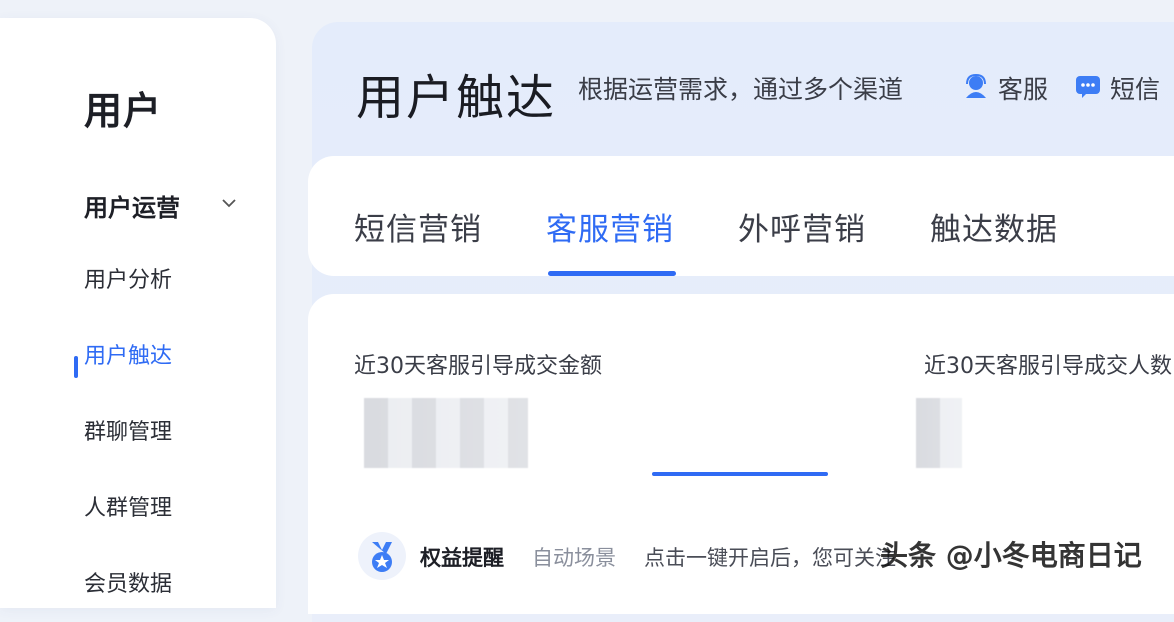 Image resolution: width=1174 pixels, height=622 pixels. I want to click on benefit-reminder-text: 点击一键开启后，您可关注, so click(770, 558).